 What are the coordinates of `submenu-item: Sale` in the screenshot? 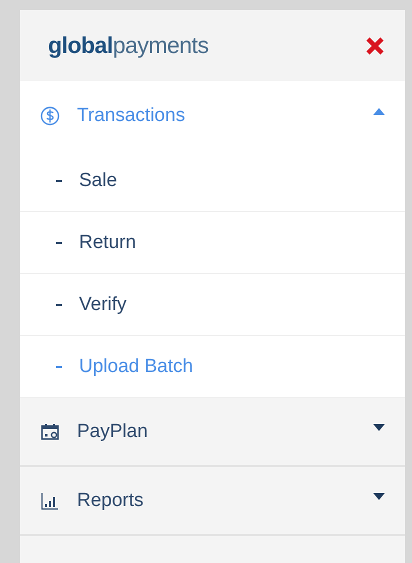 It's located at (212, 181).